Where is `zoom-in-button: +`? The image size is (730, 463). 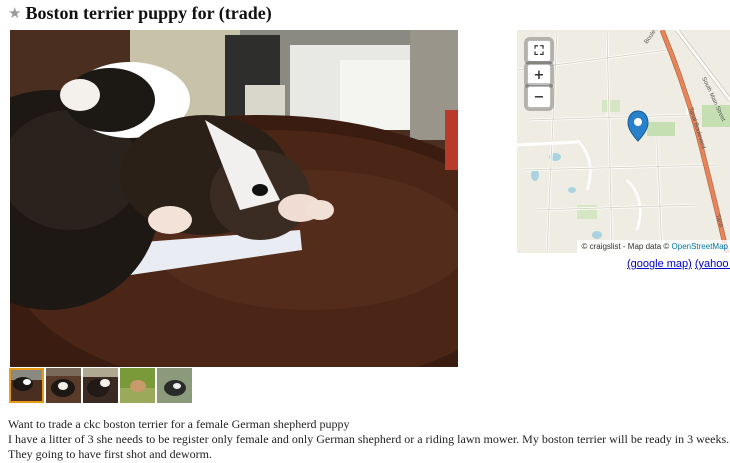 zoom-in-button: + is located at coordinates (539, 75).